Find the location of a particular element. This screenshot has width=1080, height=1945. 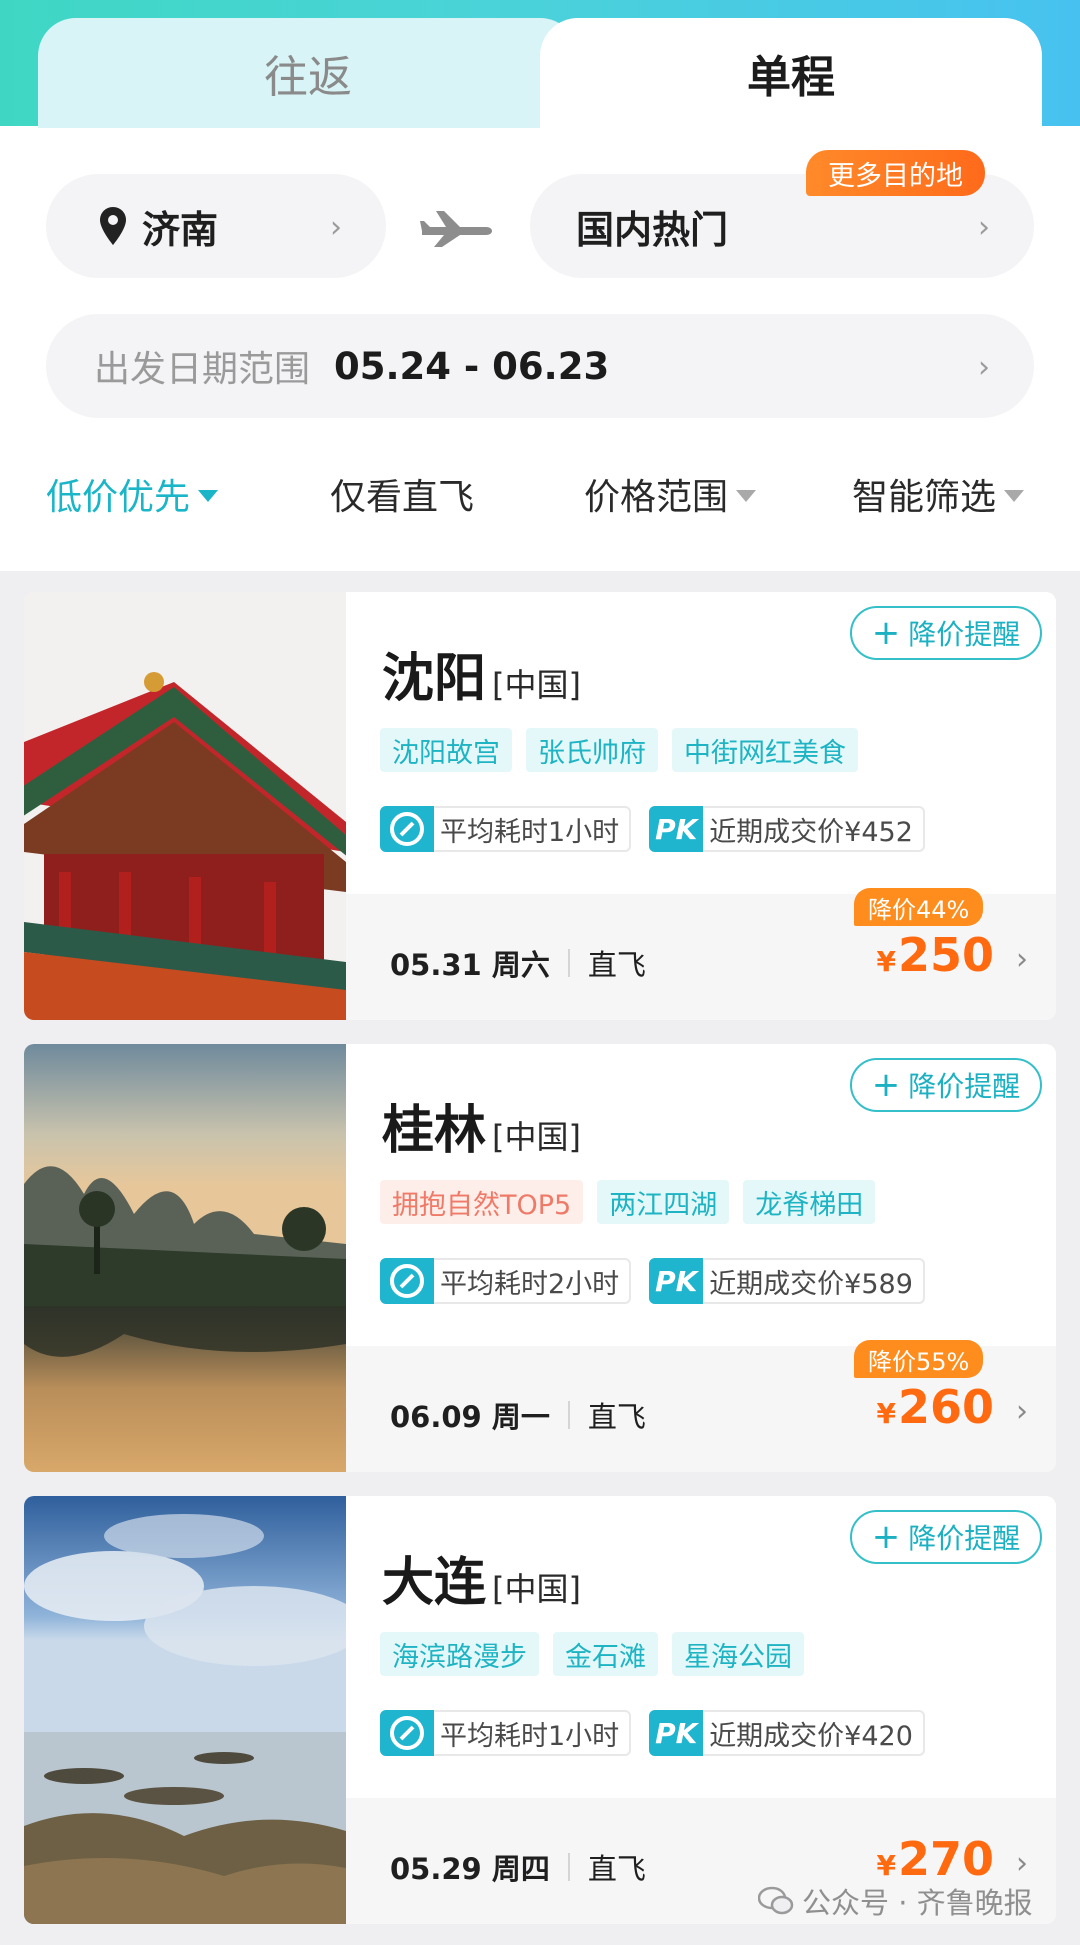

tag-list: 沈阳故宫 张氏帅府 中街网红美食 is located at coordinates (619, 750).